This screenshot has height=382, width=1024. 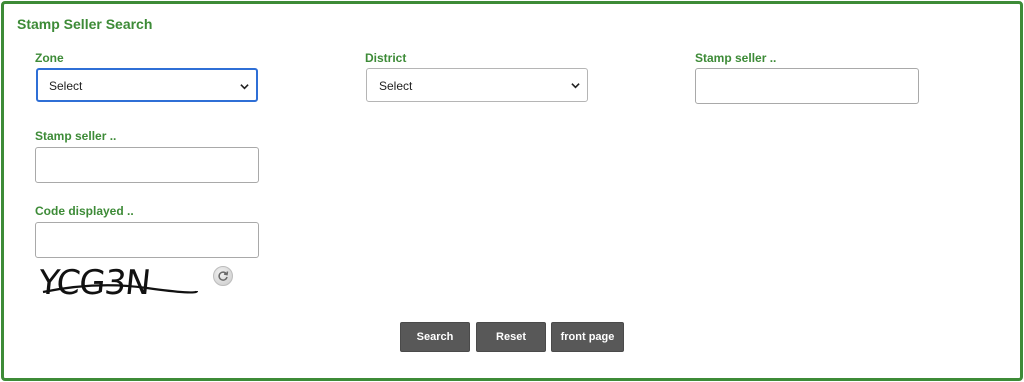 What do you see at coordinates (587, 337) in the screenshot?
I see `front-page-button: front page` at bounding box center [587, 337].